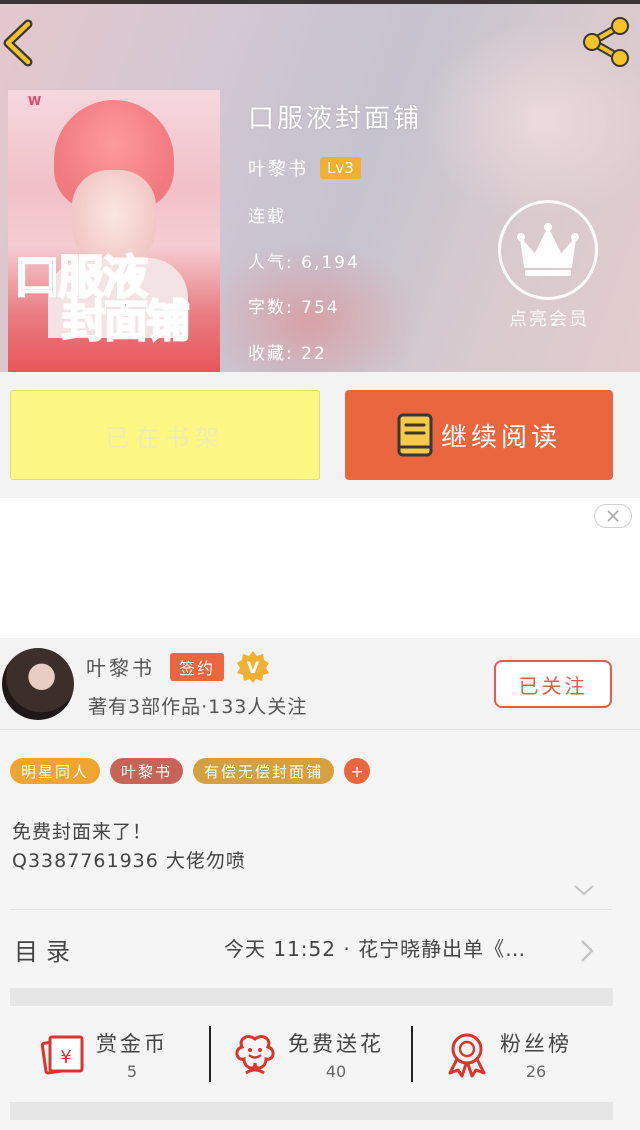 The image size is (640, 1130). What do you see at coordinates (304, 263) in the screenshot?
I see `popularity-text: 人气: 6,194` at bounding box center [304, 263].